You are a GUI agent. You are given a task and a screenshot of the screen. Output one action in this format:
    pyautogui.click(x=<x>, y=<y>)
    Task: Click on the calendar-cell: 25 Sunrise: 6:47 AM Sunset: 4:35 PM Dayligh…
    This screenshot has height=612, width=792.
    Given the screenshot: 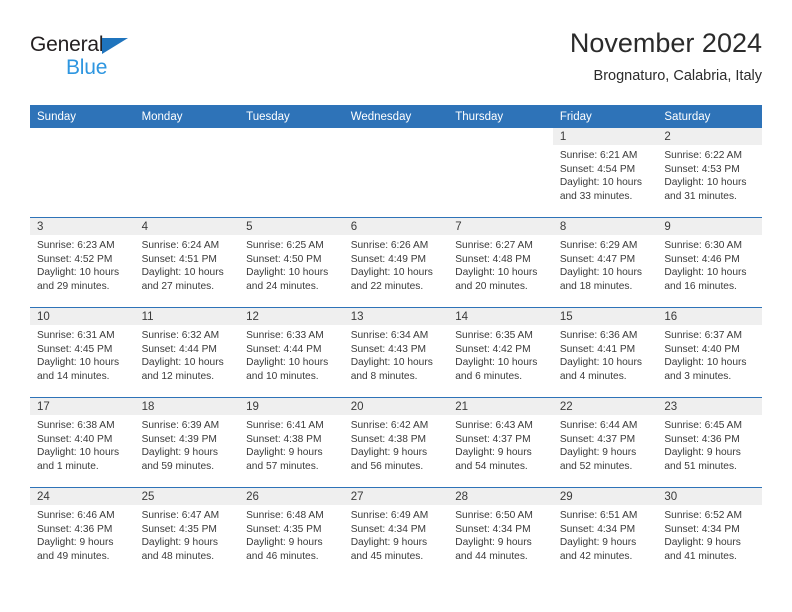 What is the action you would take?
    pyautogui.click(x=187, y=532)
    